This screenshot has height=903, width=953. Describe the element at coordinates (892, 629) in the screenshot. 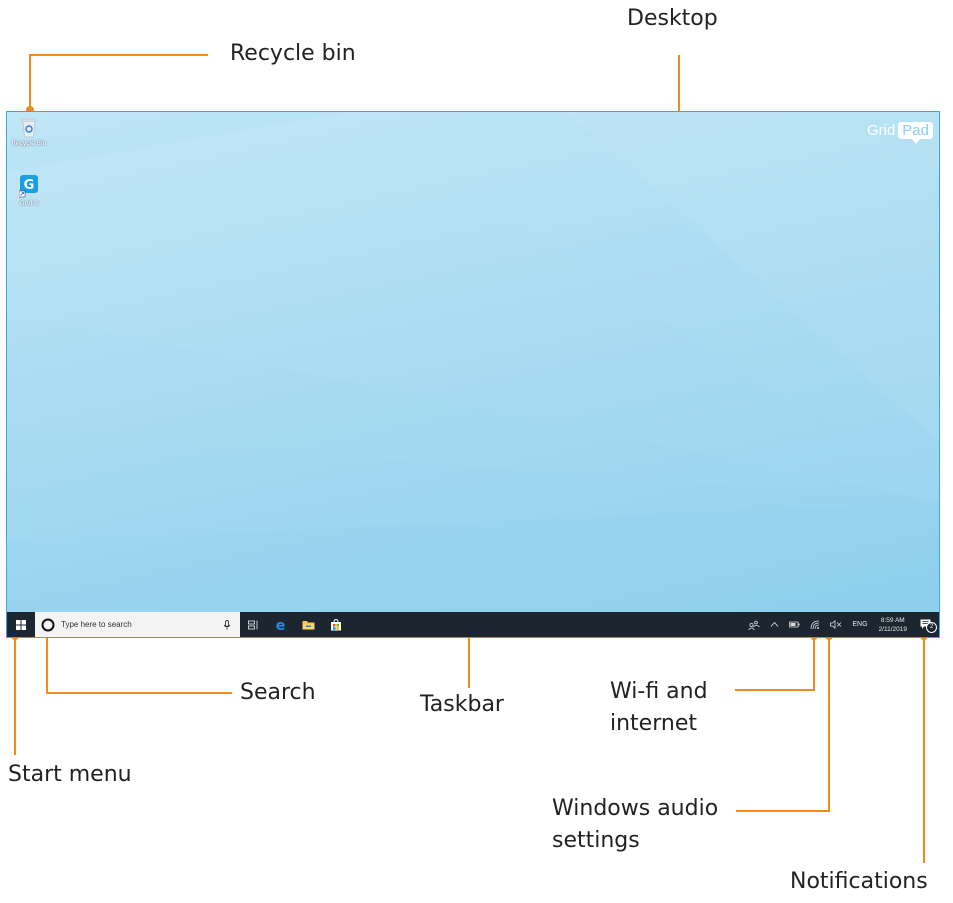

I see `clock-date: 2/11/2019` at that location.